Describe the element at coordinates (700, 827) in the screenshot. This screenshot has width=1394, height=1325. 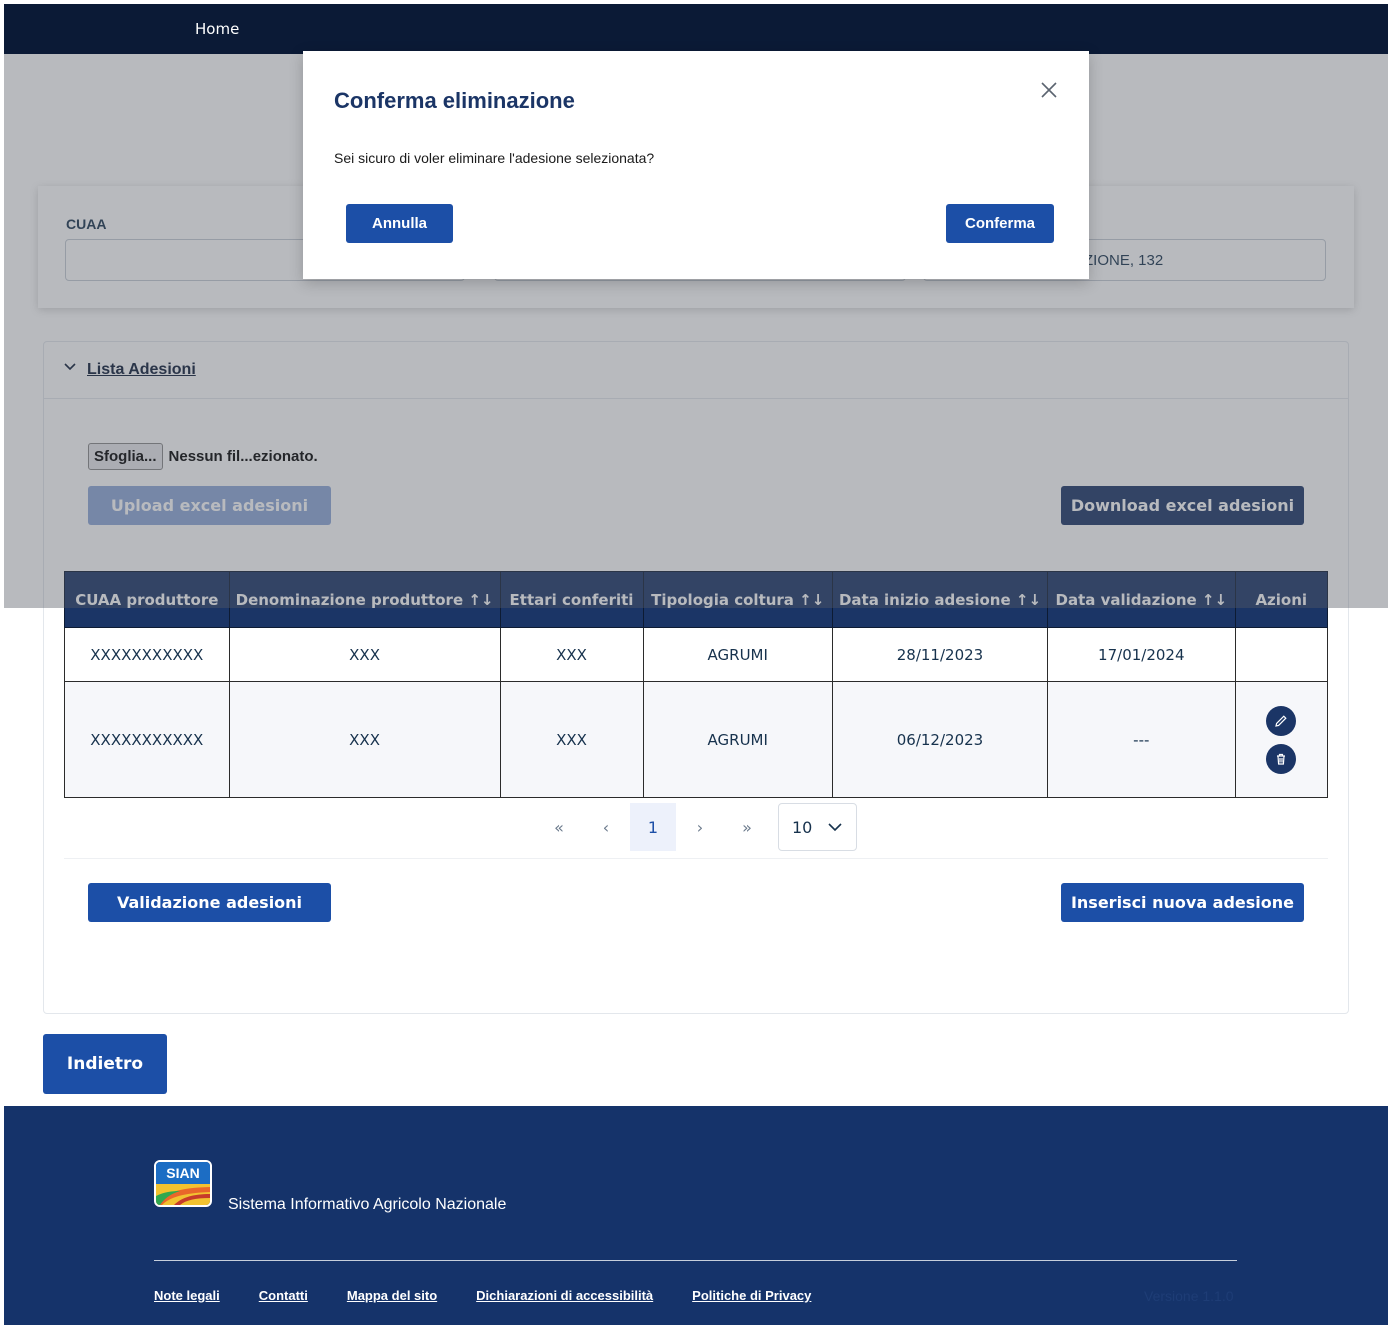
I see `next-page-button: ›` at that location.